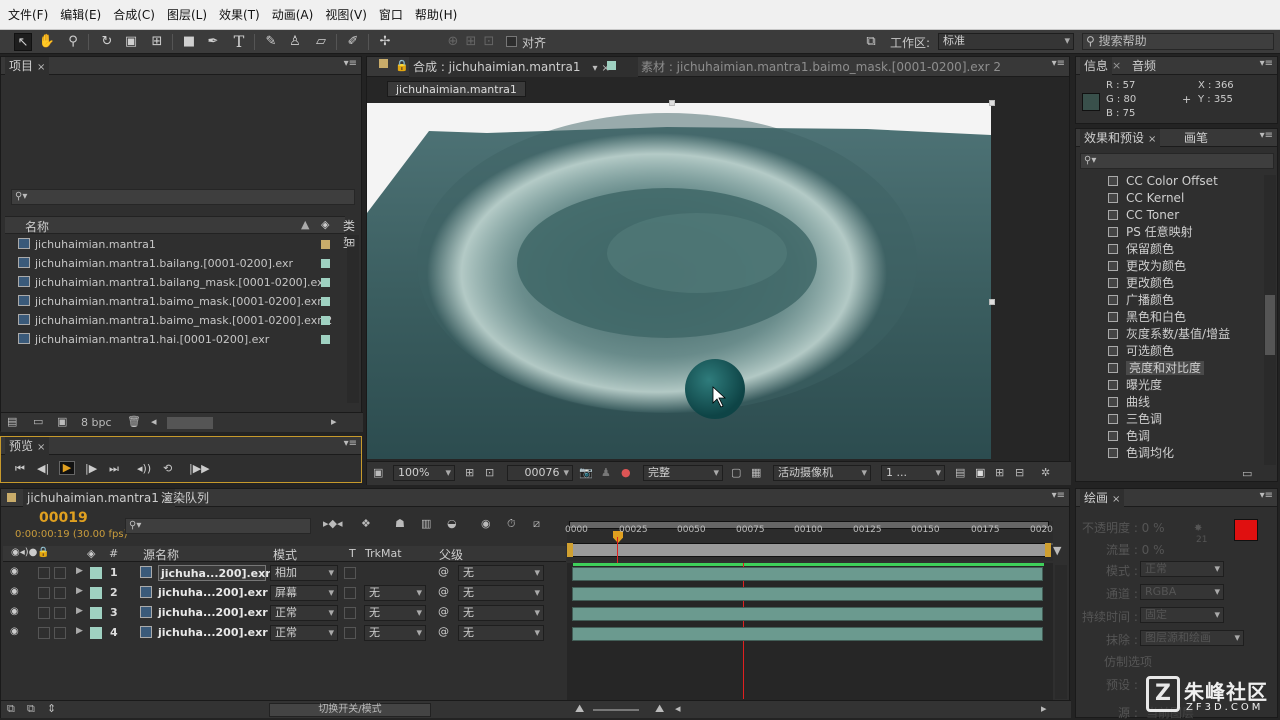 This screenshot has height=720, width=1280. Describe the element at coordinates (678, 708) in the screenshot. I see `scroll-left-icon: ◂` at that location.